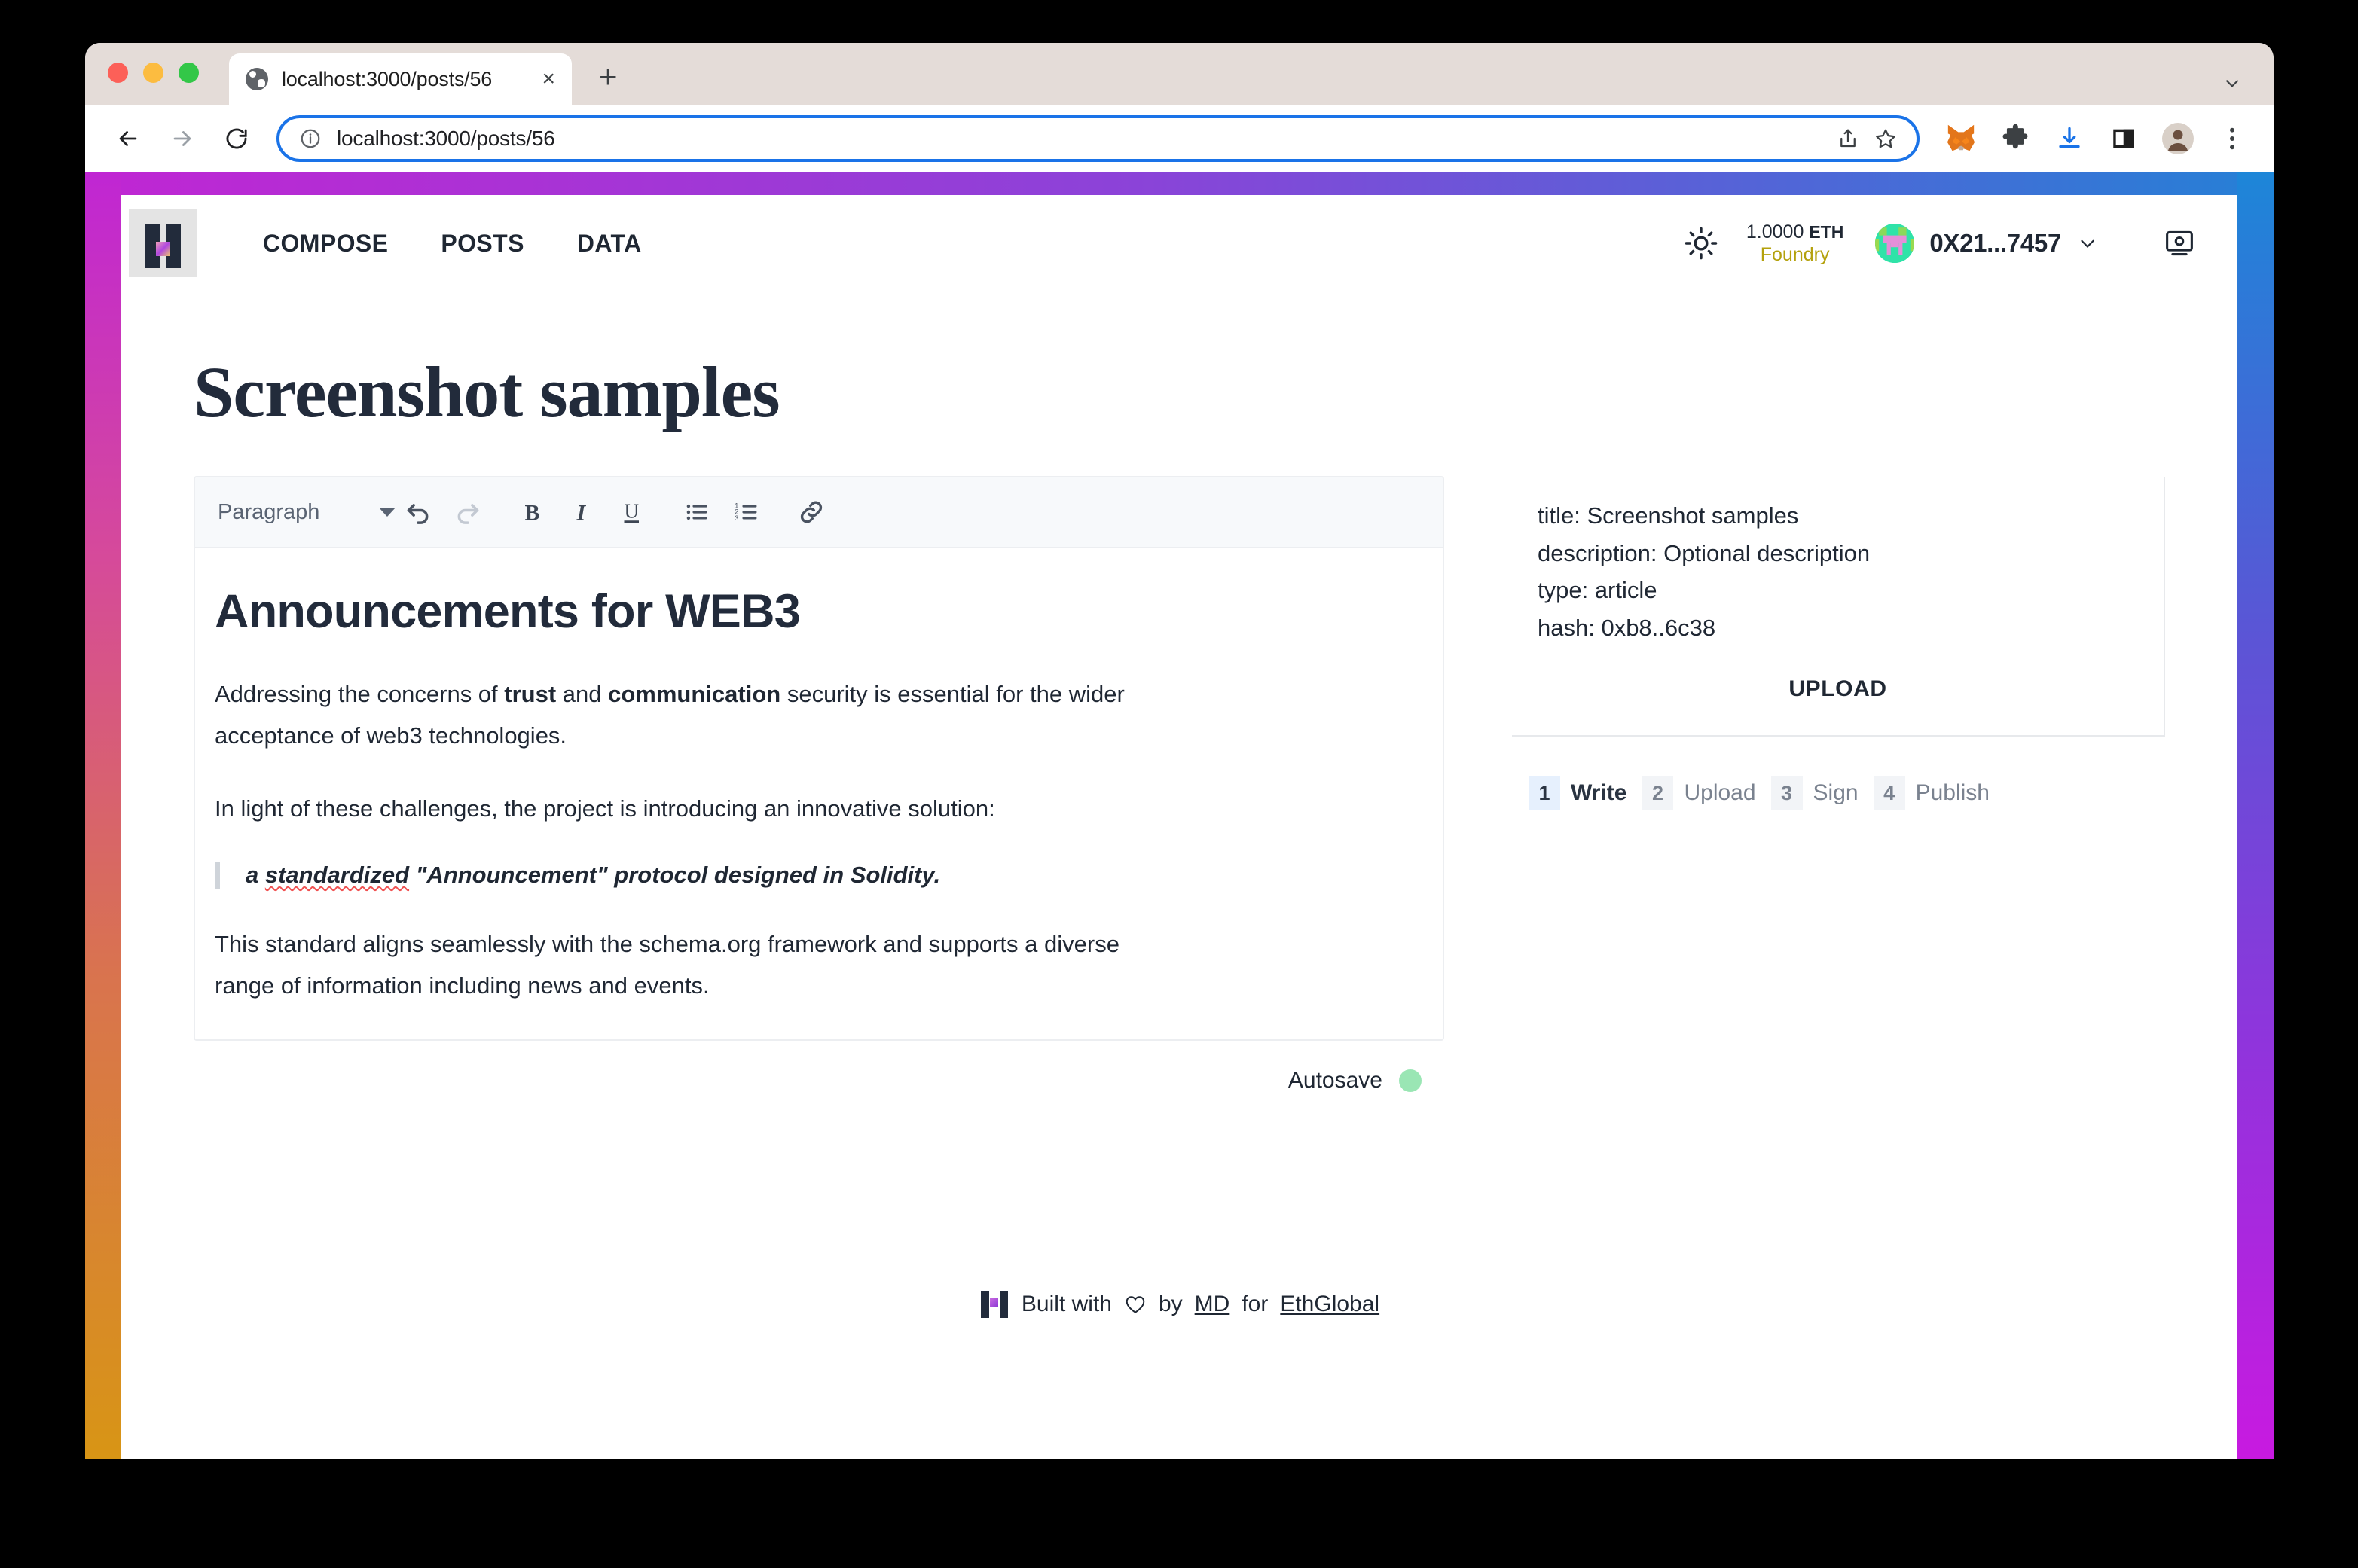 The image size is (2358, 1568). What do you see at coordinates (582, 694) in the screenshot?
I see `p1-text-b: and` at bounding box center [582, 694].